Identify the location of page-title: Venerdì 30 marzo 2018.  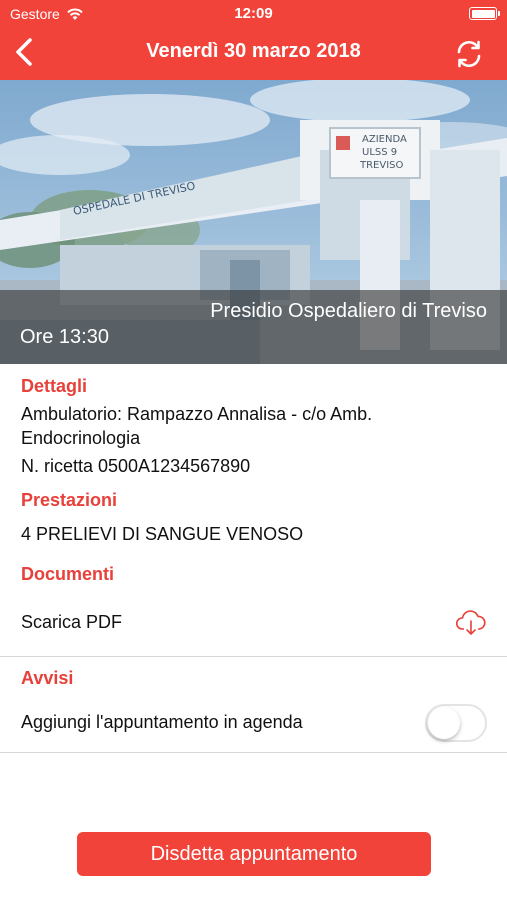
(253, 51).